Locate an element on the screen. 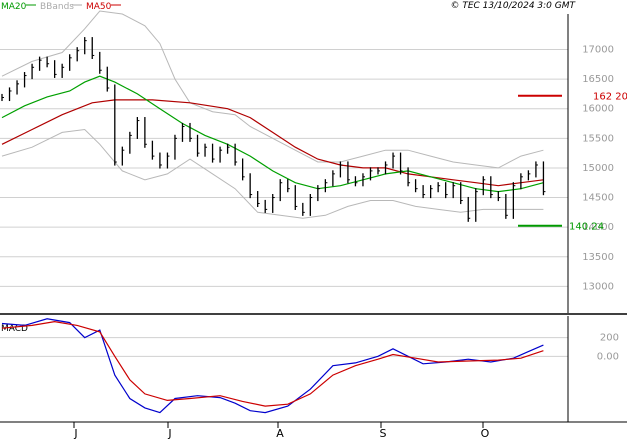 The width and height of the screenshot is (627, 444). x-axis-tick-label: A is located at coordinates (280, 433).